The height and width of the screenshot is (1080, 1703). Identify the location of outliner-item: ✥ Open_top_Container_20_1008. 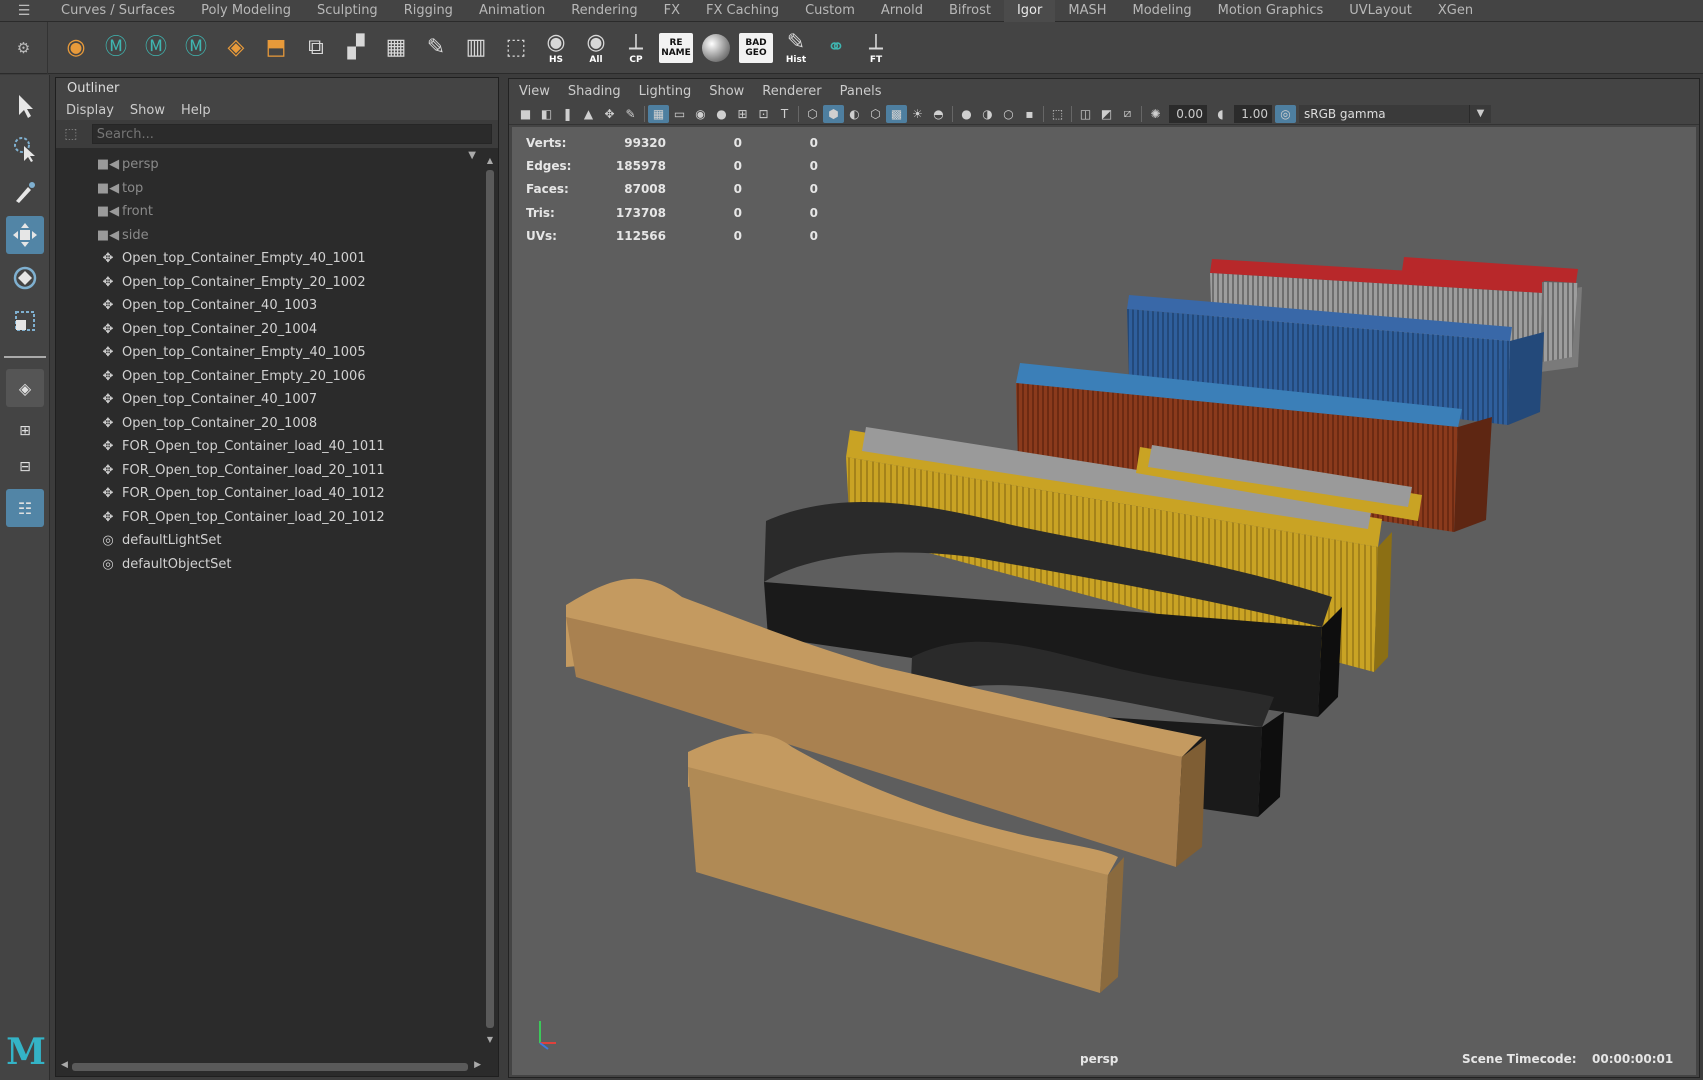
(271, 424).